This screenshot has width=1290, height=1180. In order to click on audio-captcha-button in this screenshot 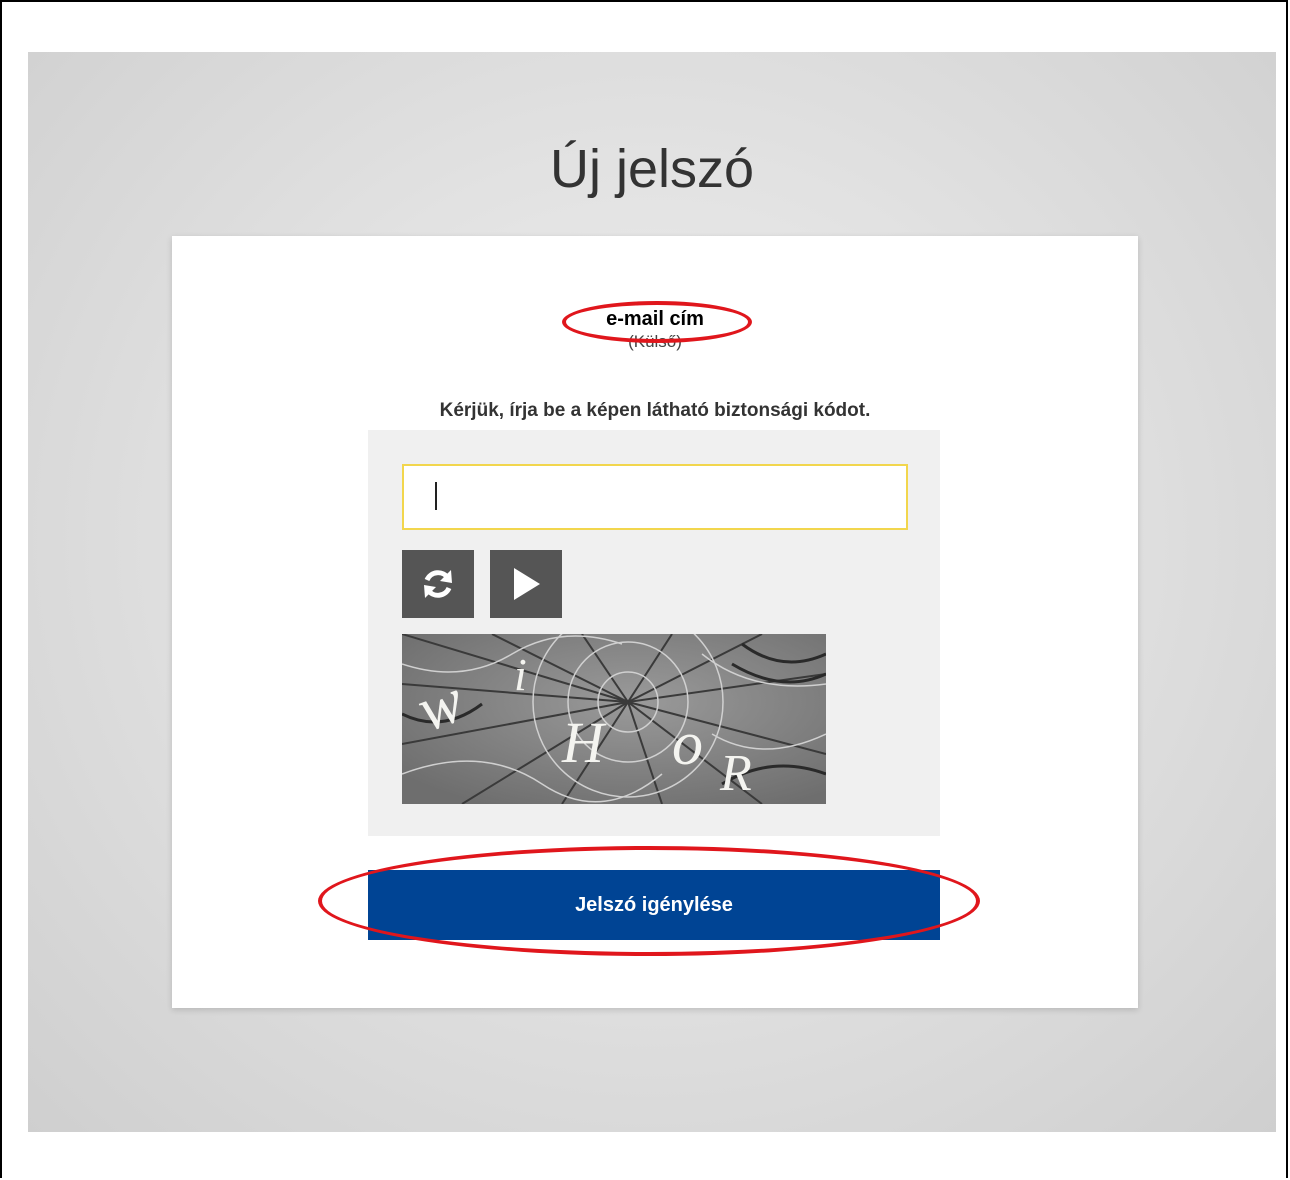, I will do `click(526, 584)`.